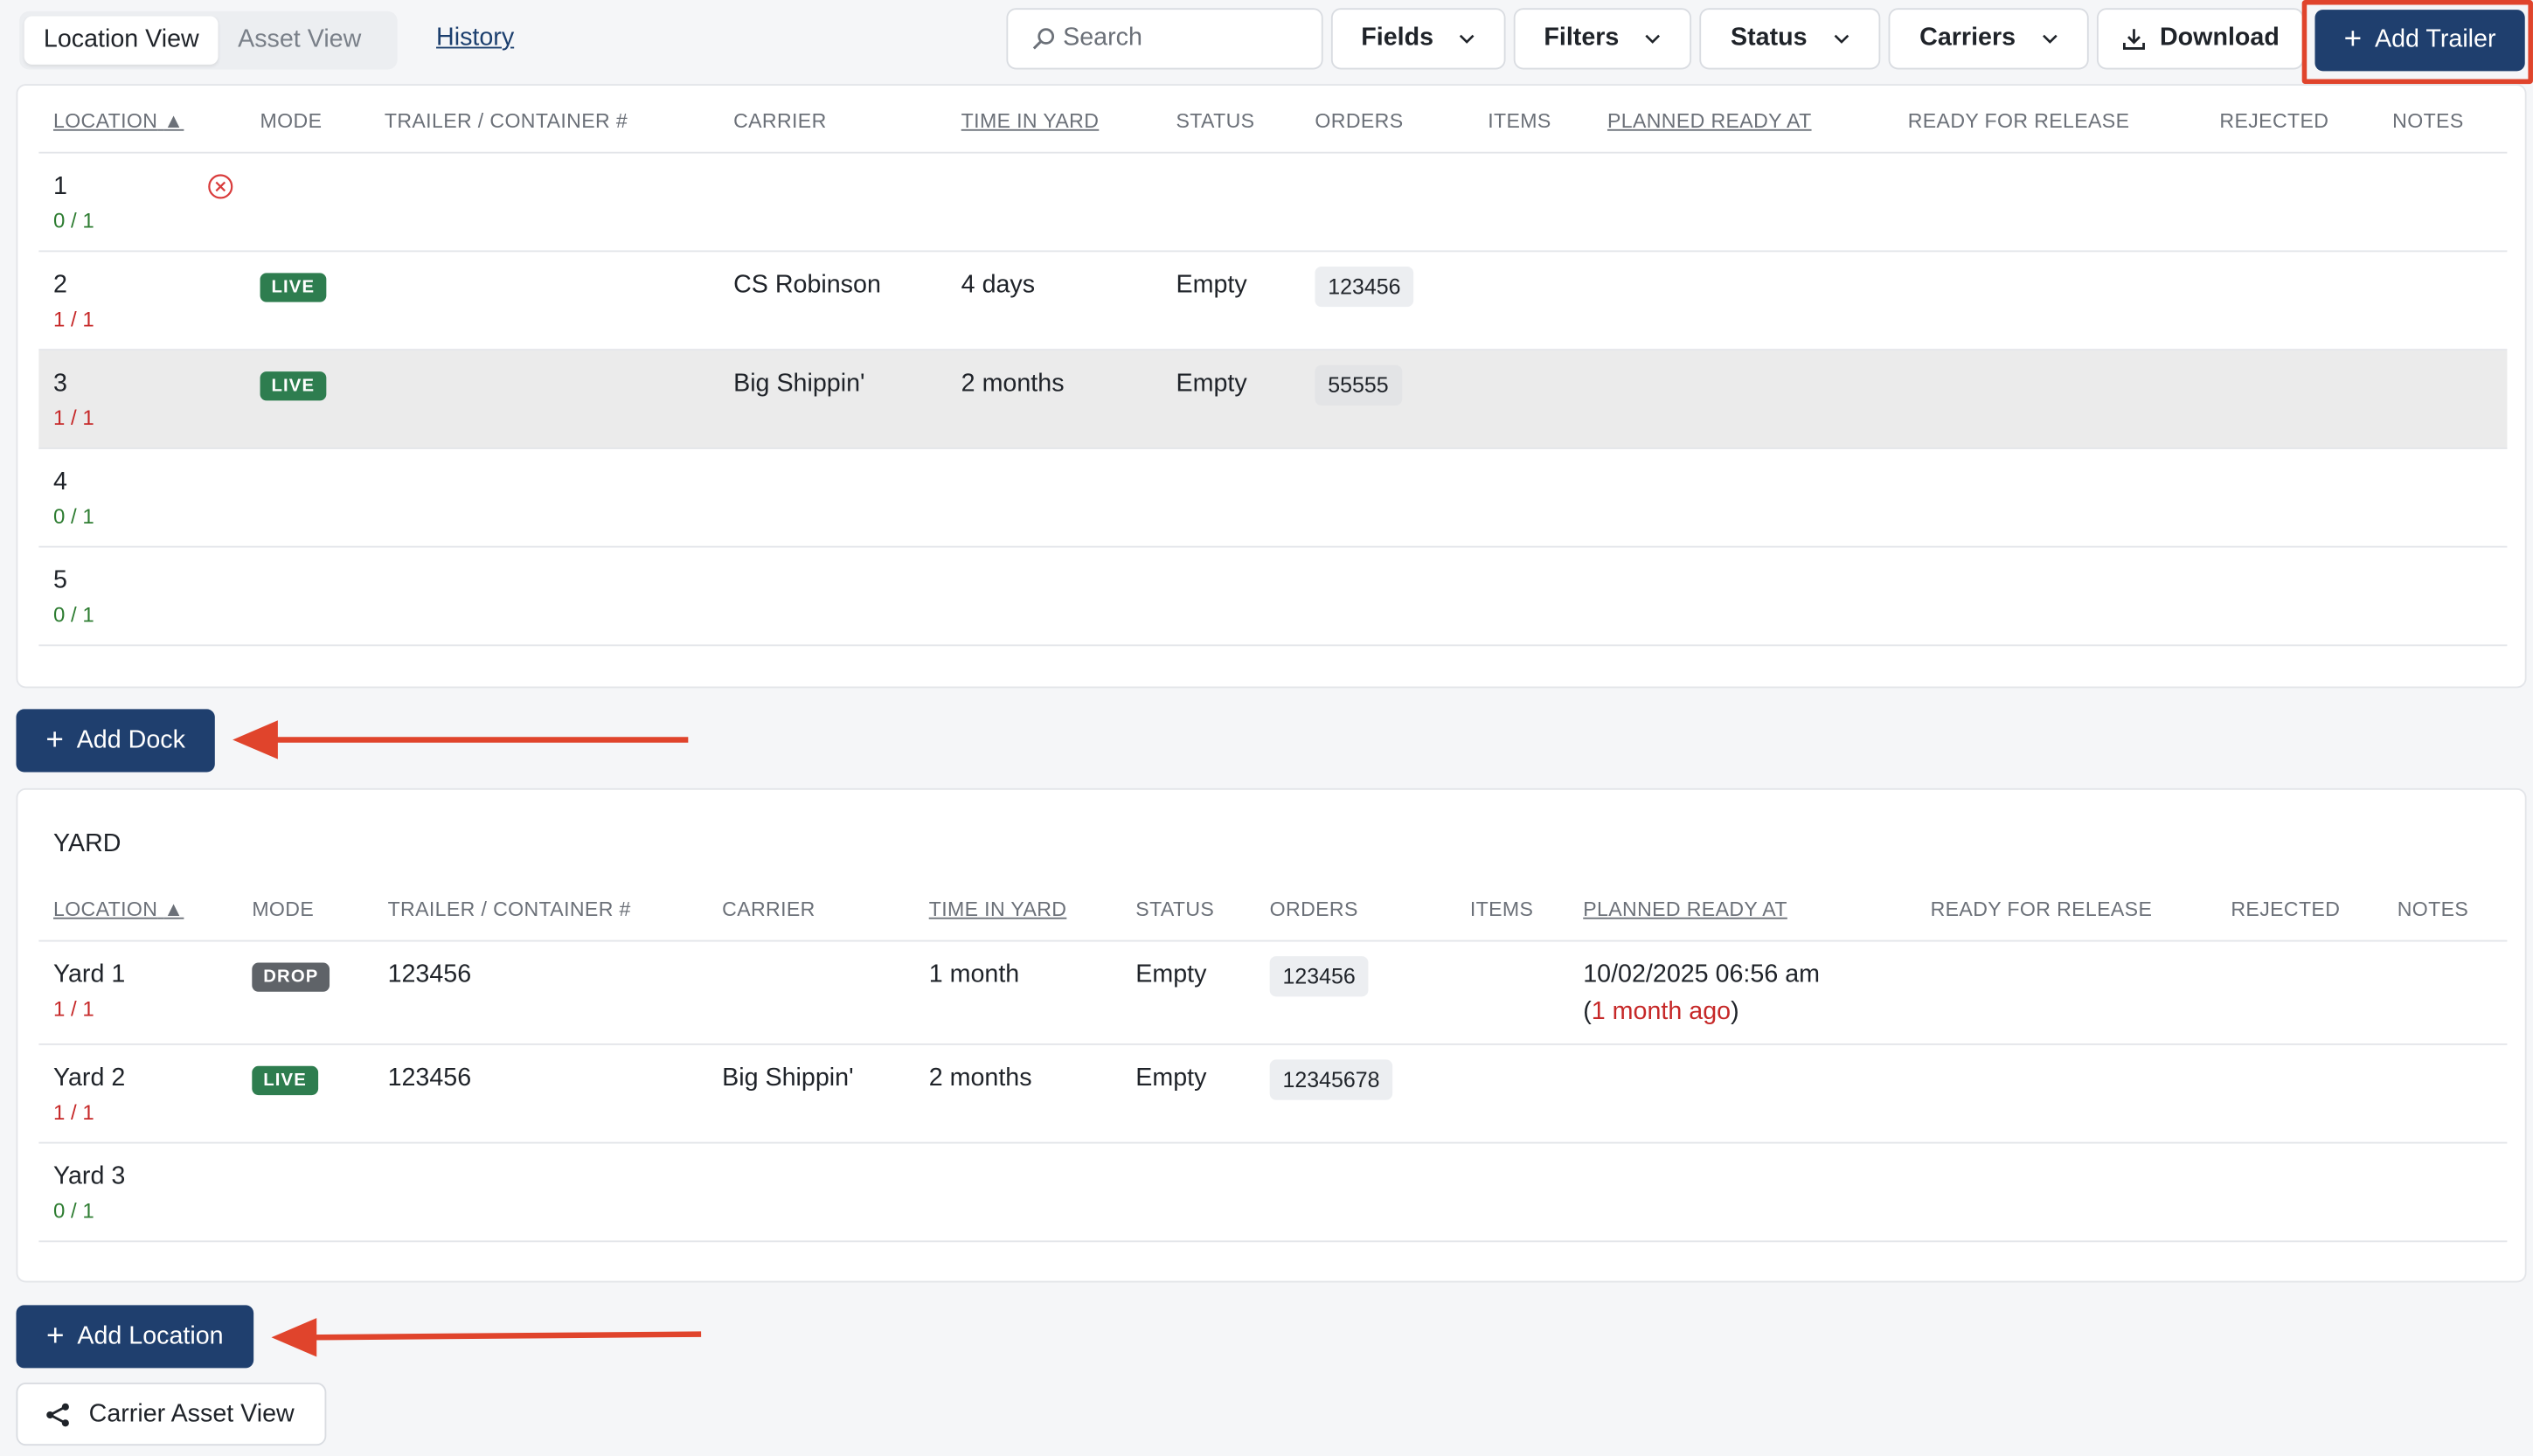 The image size is (2533, 1456). What do you see at coordinates (1273, 597) in the screenshot?
I see `table-row: 5 0 / 1` at bounding box center [1273, 597].